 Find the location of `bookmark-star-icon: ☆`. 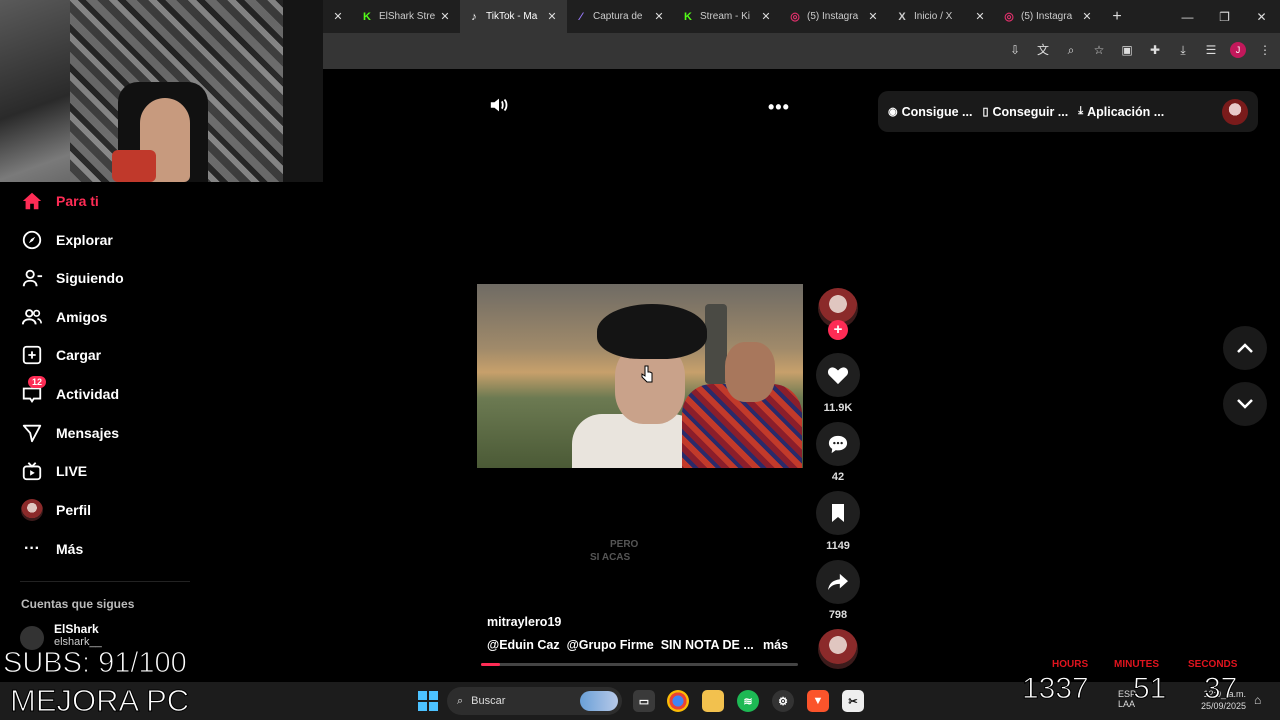

bookmark-star-icon: ☆ is located at coordinates (1099, 50).